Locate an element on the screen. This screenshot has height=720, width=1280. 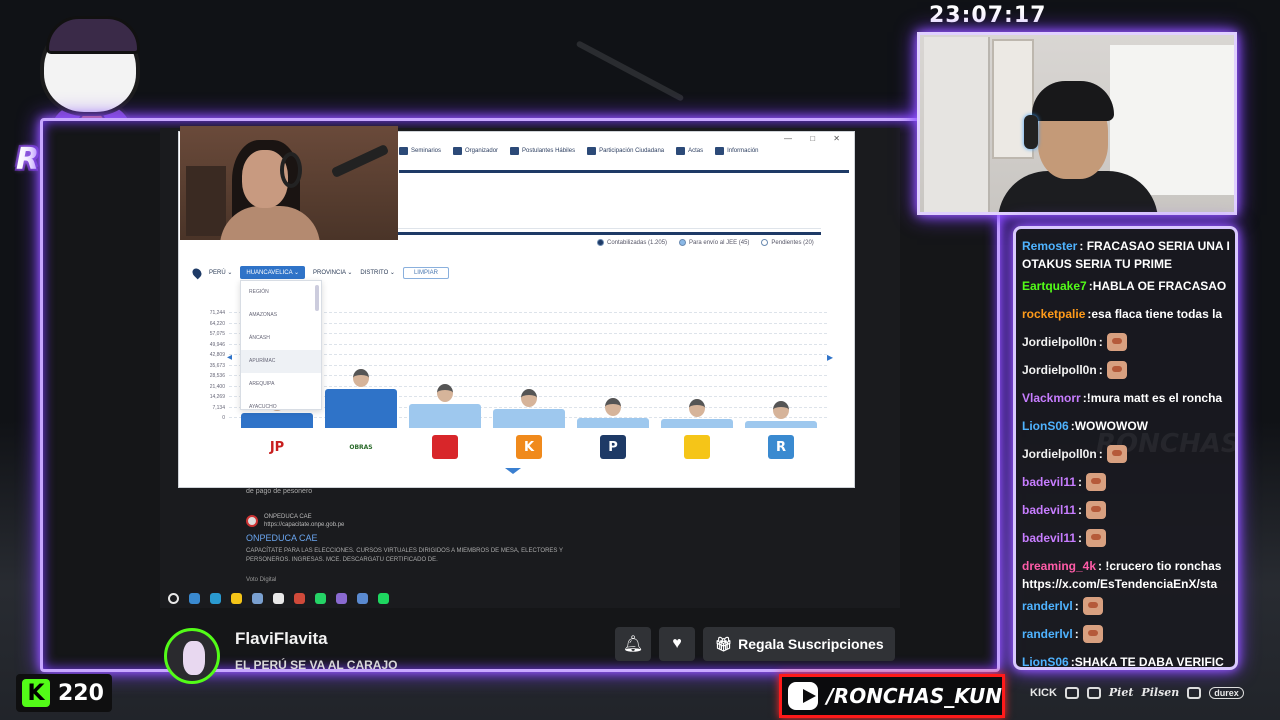
result-site-url: https://capacitate.onpe.gob.pe is located at coordinates (304, 525).